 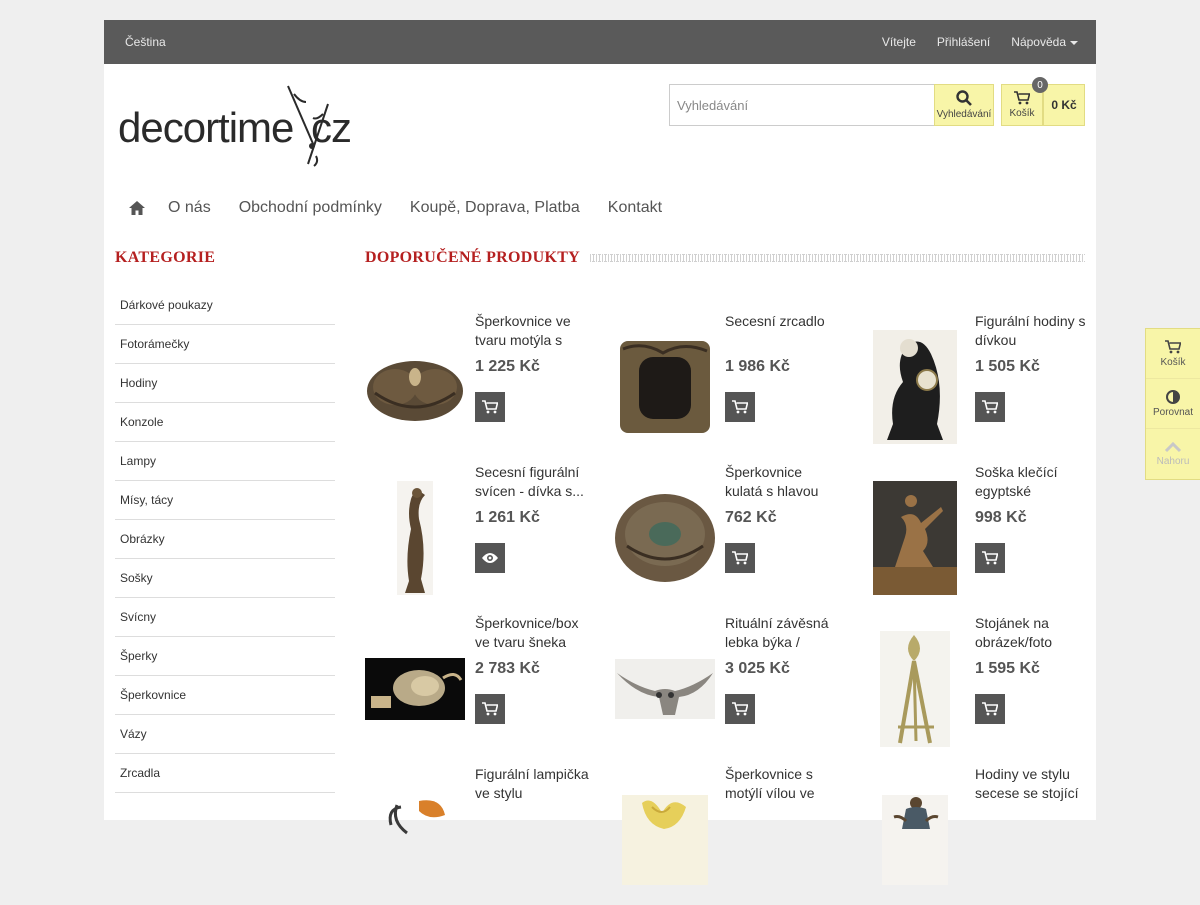 What do you see at coordinates (1022, 113) in the screenshot?
I see `cart-label: Košík` at bounding box center [1022, 113].